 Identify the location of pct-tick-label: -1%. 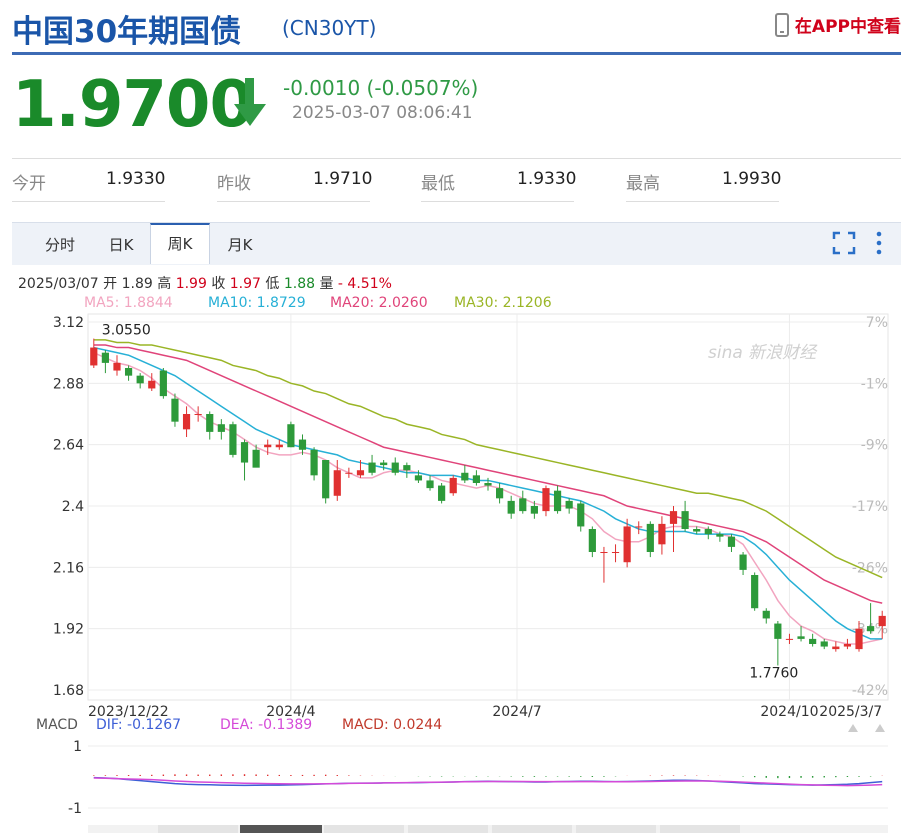
(874, 384).